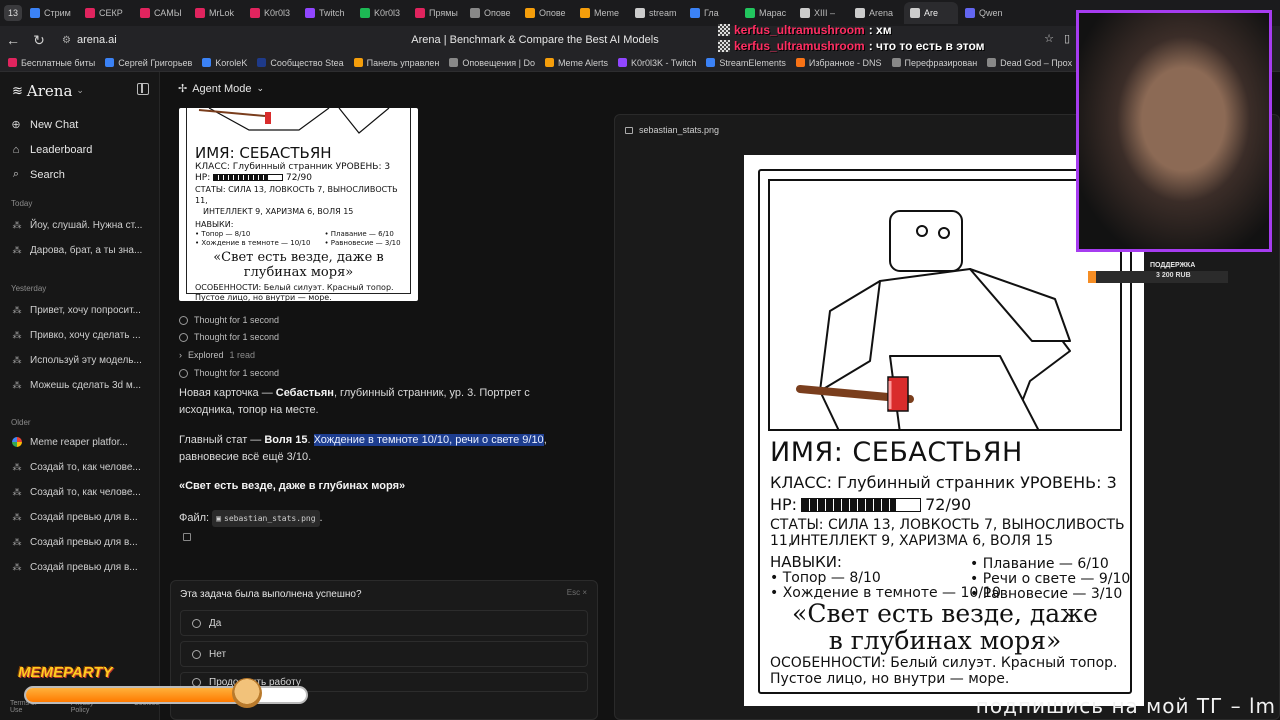  Describe the element at coordinates (1092, 277) in the screenshot. I see `donation-bar-fill` at that location.